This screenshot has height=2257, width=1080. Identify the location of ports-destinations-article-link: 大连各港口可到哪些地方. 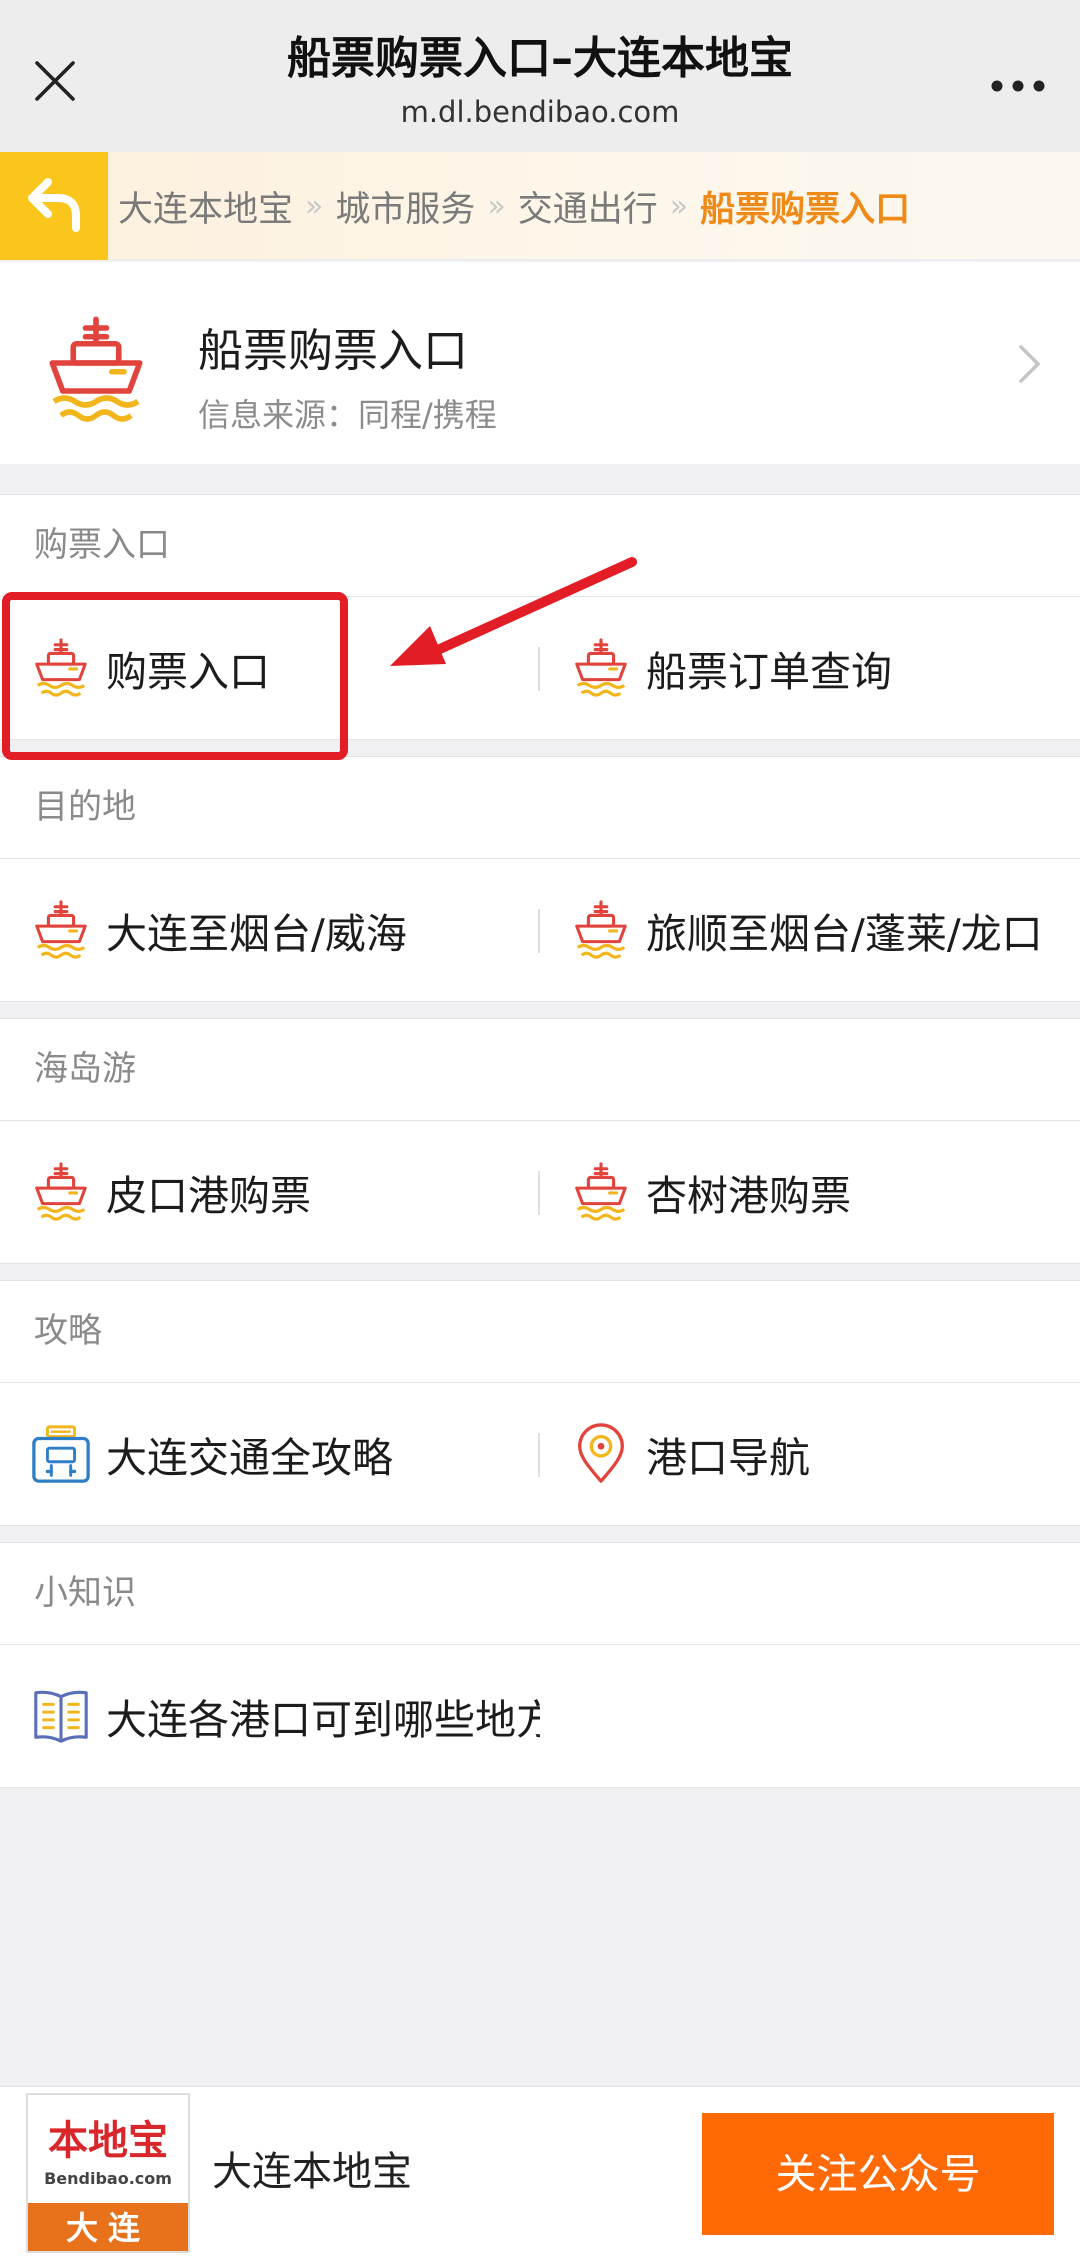
(285, 1716).